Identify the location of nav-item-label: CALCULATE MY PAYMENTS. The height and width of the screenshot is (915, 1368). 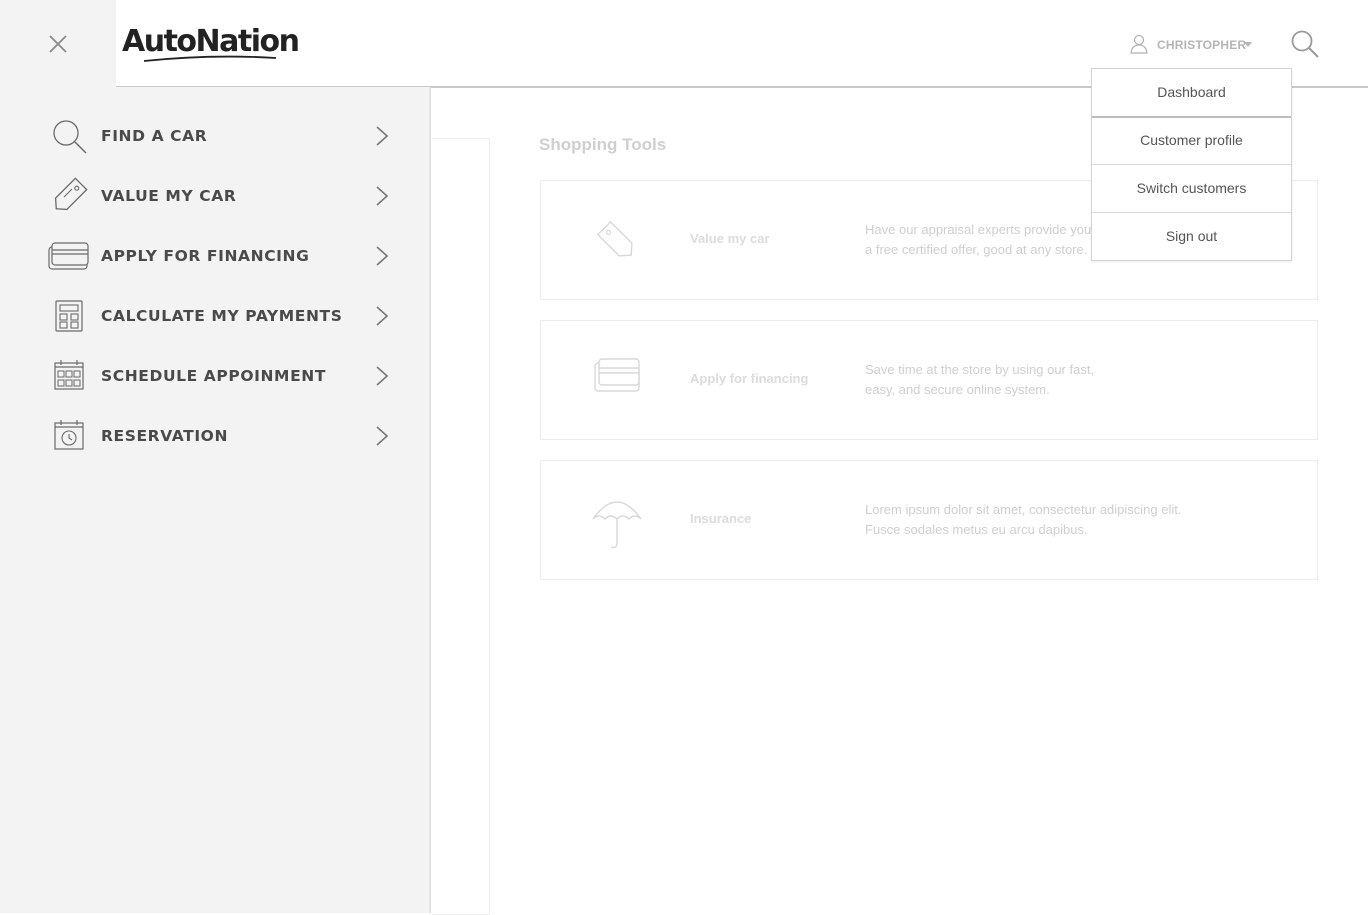
(222, 316).